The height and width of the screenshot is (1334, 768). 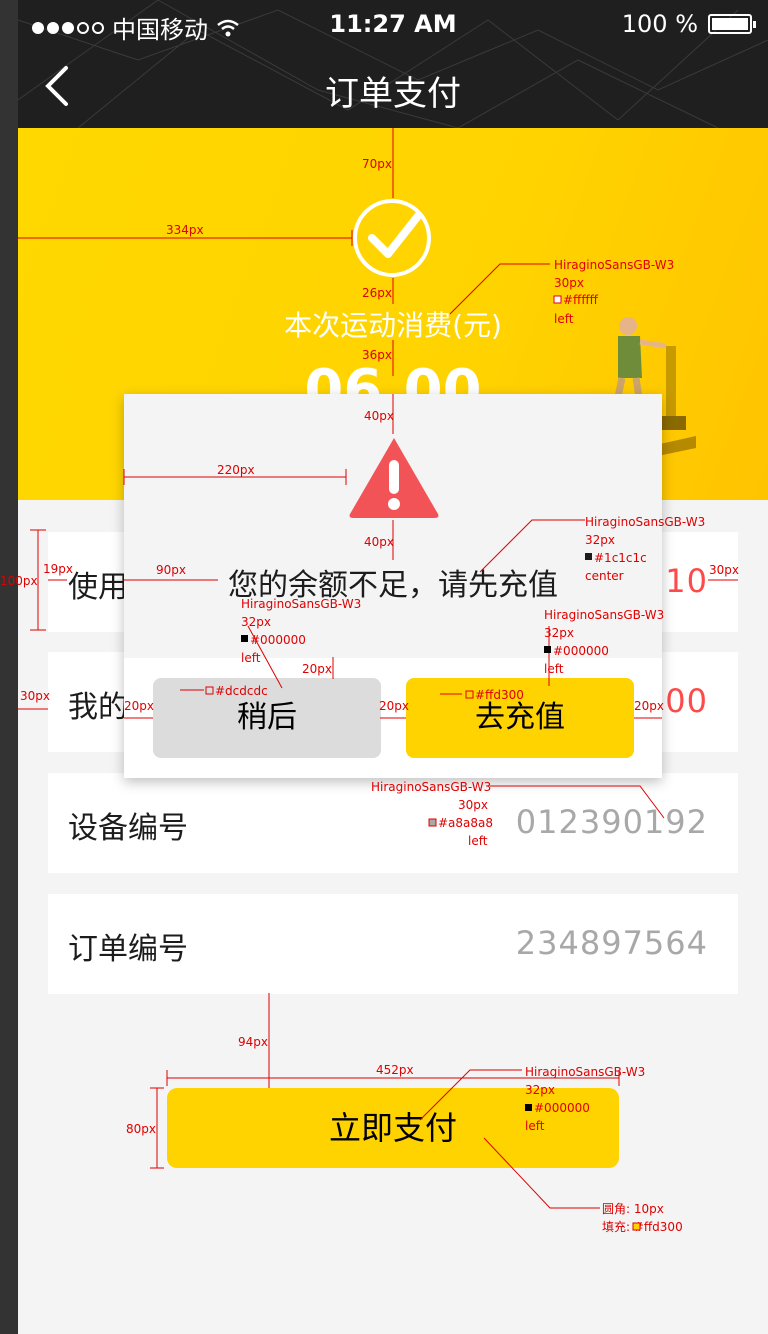 What do you see at coordinates (681, 701) in the screenshot?
I see `row-value: .00` at bounding box center [681, 701].